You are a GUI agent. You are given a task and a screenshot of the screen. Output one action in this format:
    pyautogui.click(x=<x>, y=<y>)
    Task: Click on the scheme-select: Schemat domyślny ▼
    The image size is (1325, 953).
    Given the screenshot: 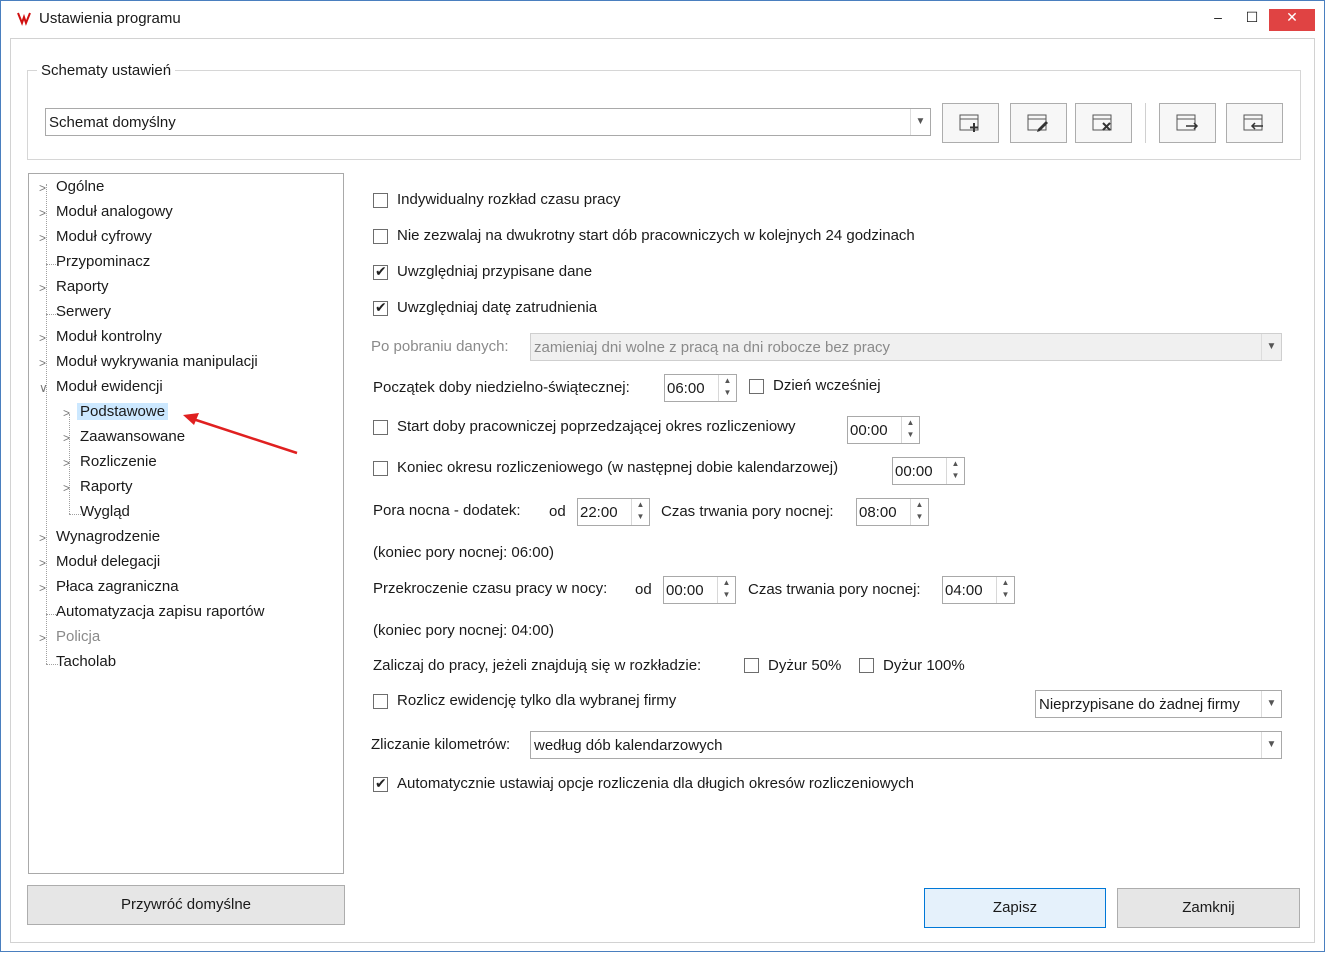 What is the action you would take?
    pyautogui.click(x=488, y=122)
    